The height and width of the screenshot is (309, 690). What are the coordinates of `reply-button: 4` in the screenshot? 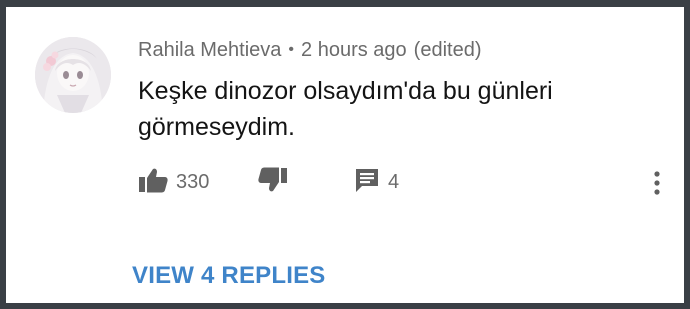 It's located at (394, 182).